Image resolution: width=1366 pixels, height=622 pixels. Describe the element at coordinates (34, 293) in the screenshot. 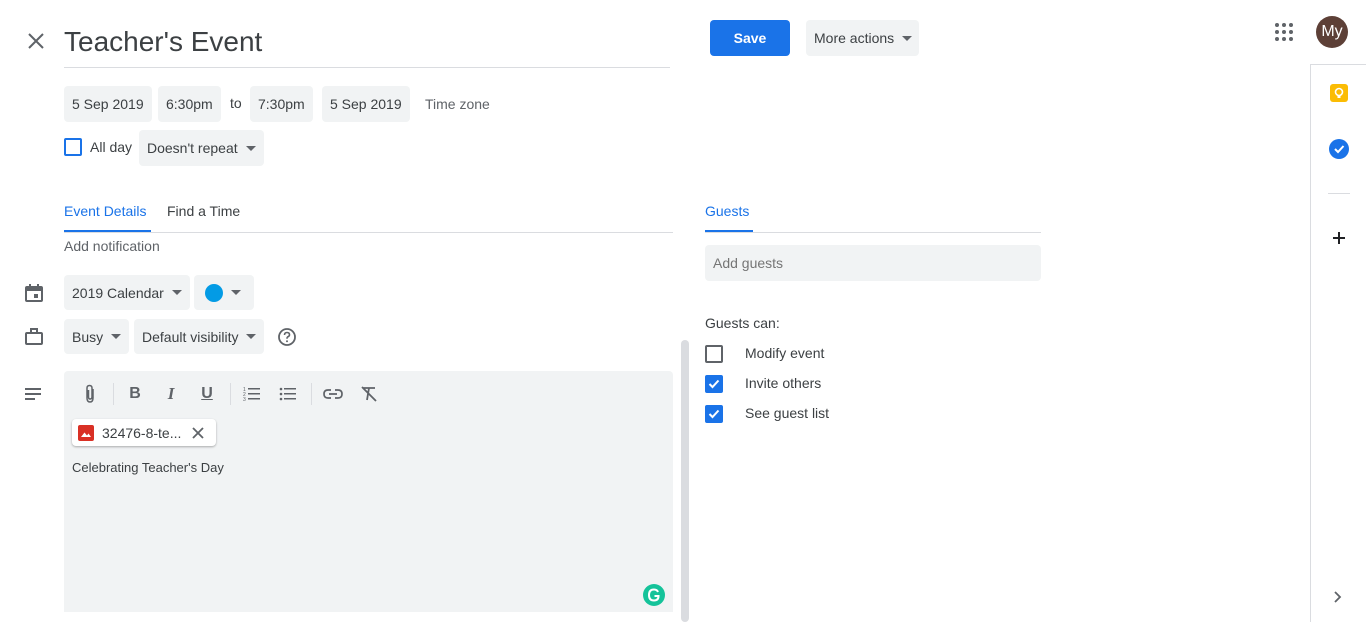

I see `calendar-icon` at that location.